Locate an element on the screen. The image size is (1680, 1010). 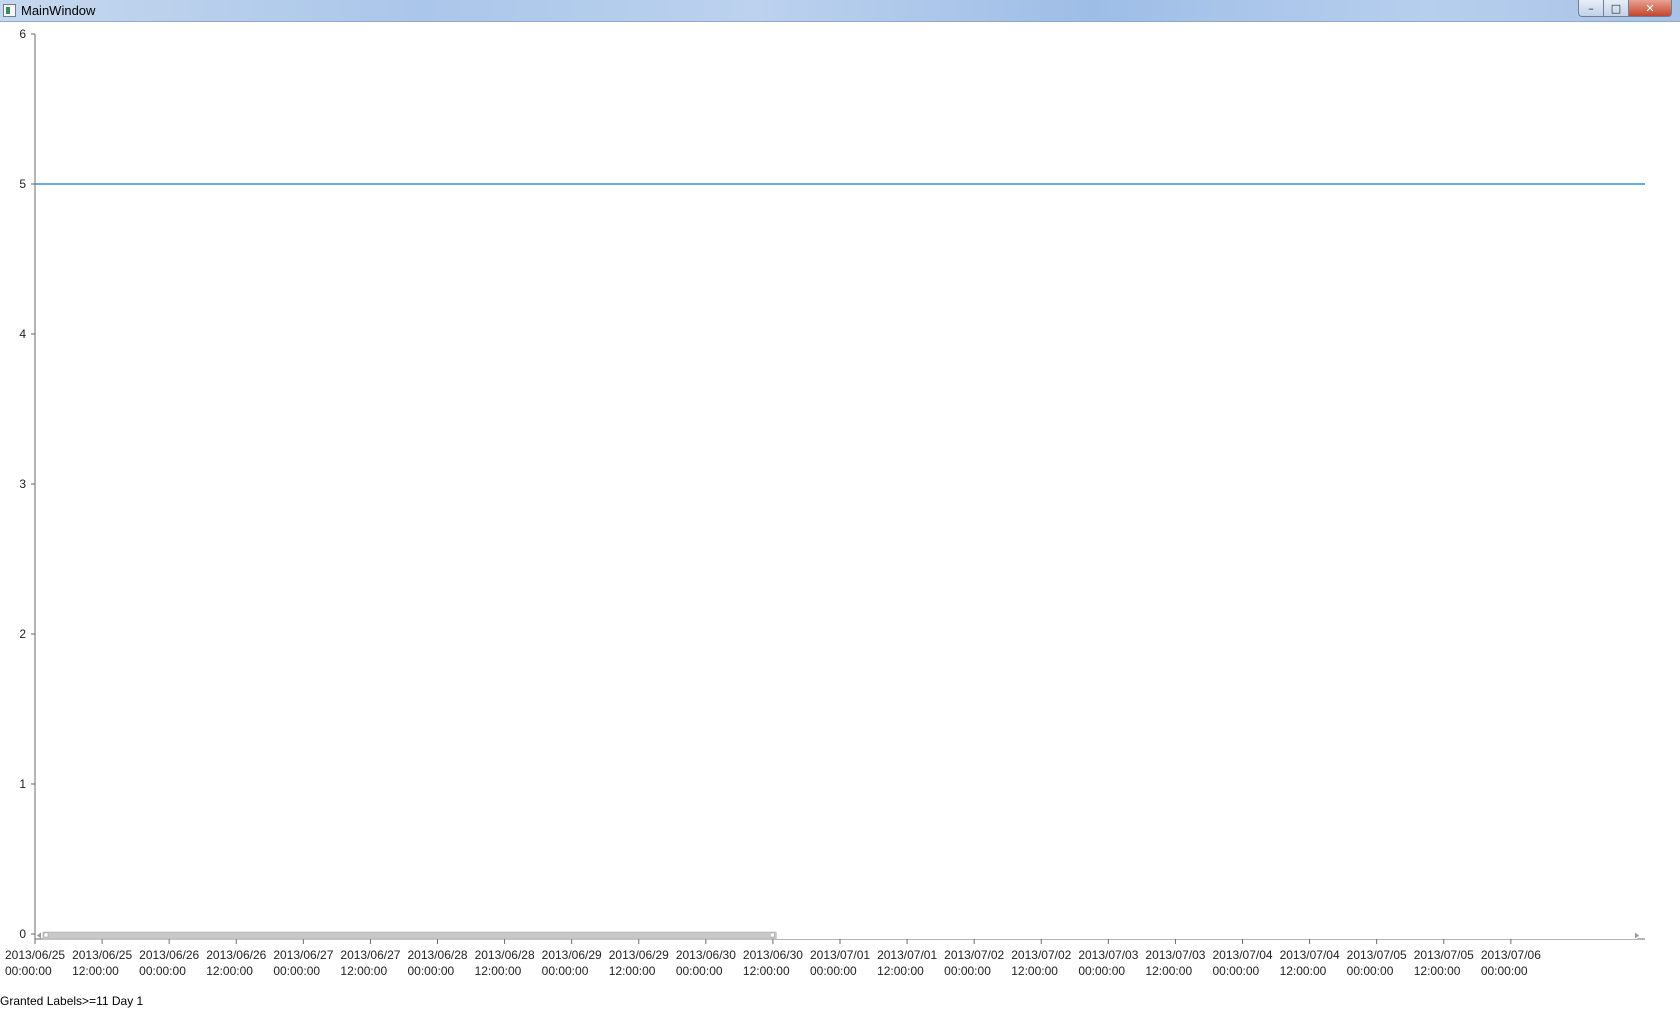
x-tick-label: 2013/06/27 12:00:00 is located at coordinates (370, 963).